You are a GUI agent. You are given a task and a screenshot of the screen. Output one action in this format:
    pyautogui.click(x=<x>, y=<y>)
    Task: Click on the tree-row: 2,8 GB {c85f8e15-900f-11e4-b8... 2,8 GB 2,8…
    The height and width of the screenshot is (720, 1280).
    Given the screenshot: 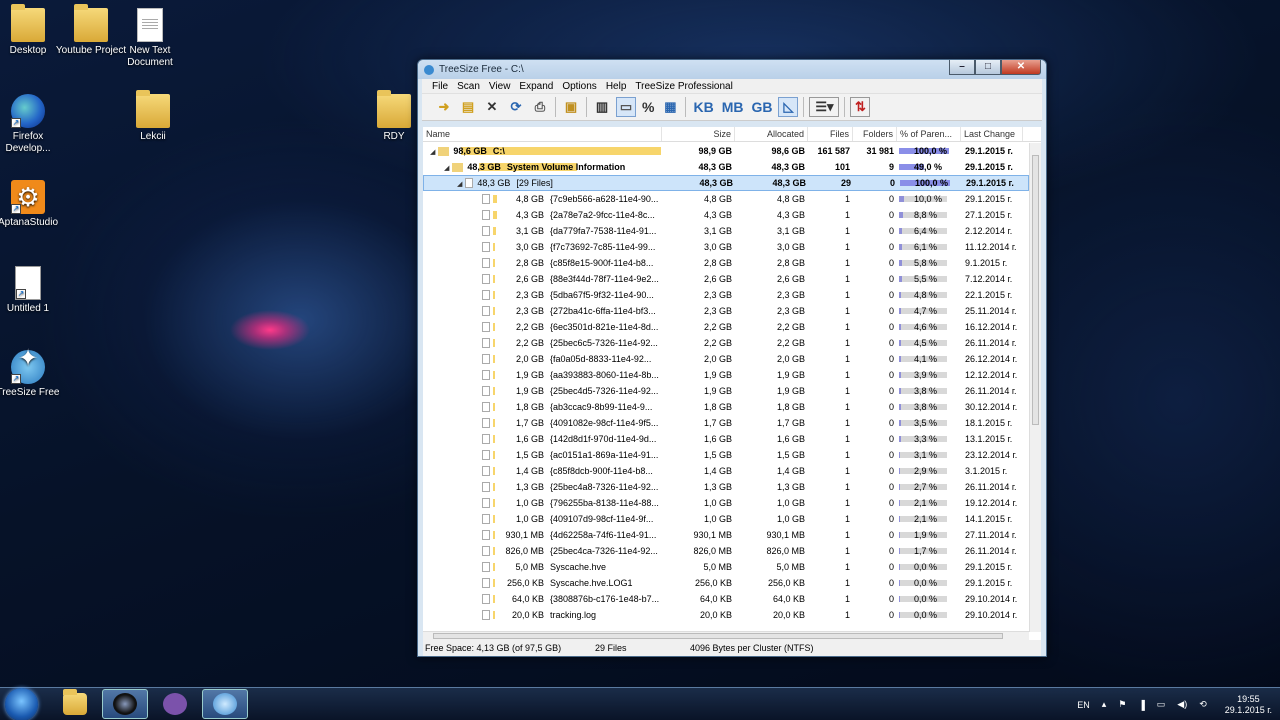 What is the action you would take?
    pyautogui.click(x=726, y=263)
    